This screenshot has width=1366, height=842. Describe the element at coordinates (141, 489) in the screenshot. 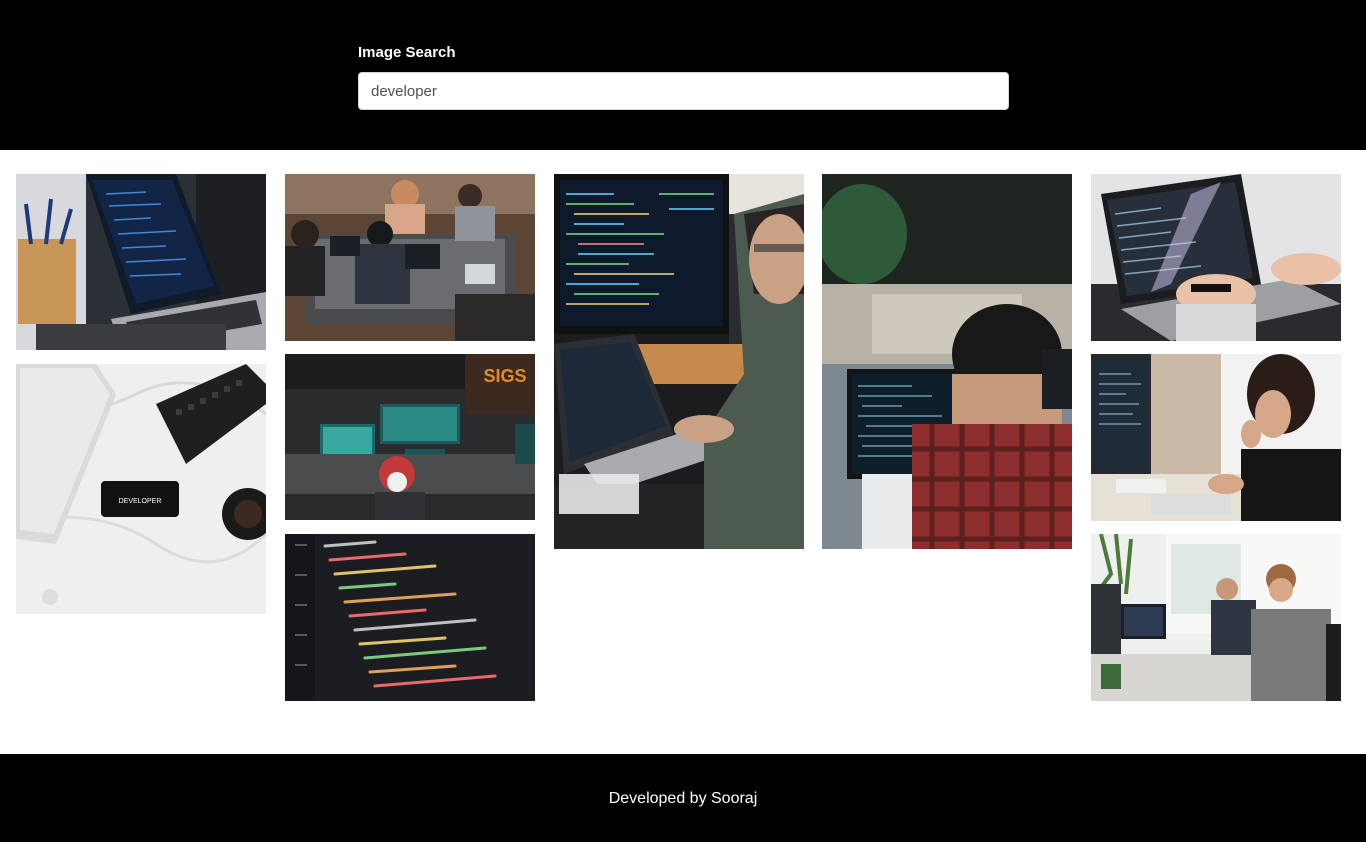

I see `gallery-image-phone-developer: DEVELOPER` at that location.